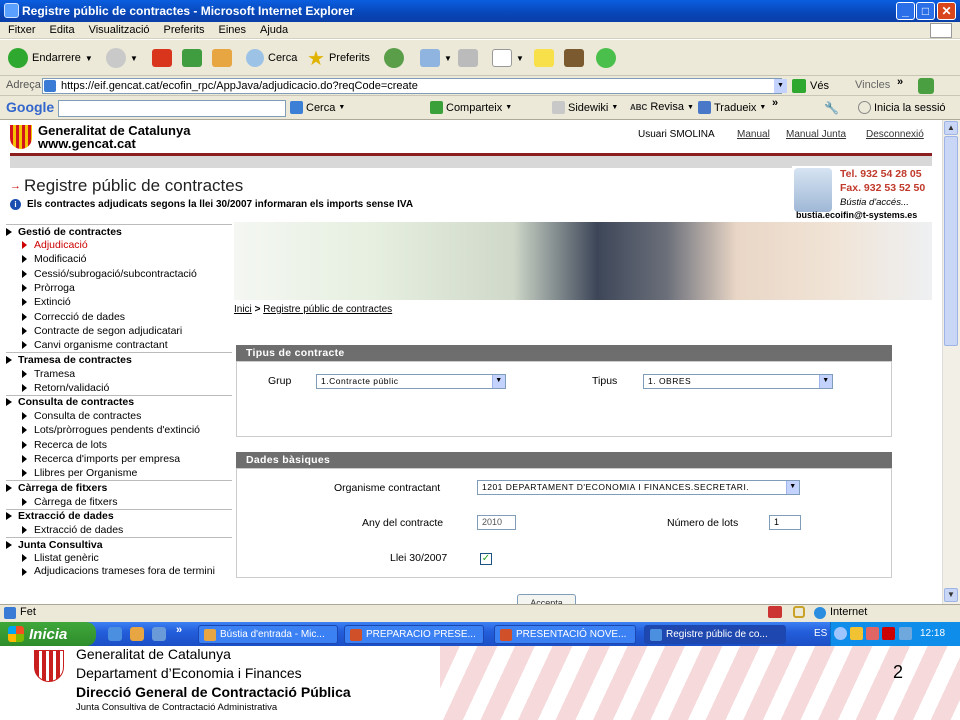 The image size is (960, 720). Describe the element at coordinates (119, 445) in the screenshot. I see `nav-item-recerca-lots: Recerca de lots` at that location.